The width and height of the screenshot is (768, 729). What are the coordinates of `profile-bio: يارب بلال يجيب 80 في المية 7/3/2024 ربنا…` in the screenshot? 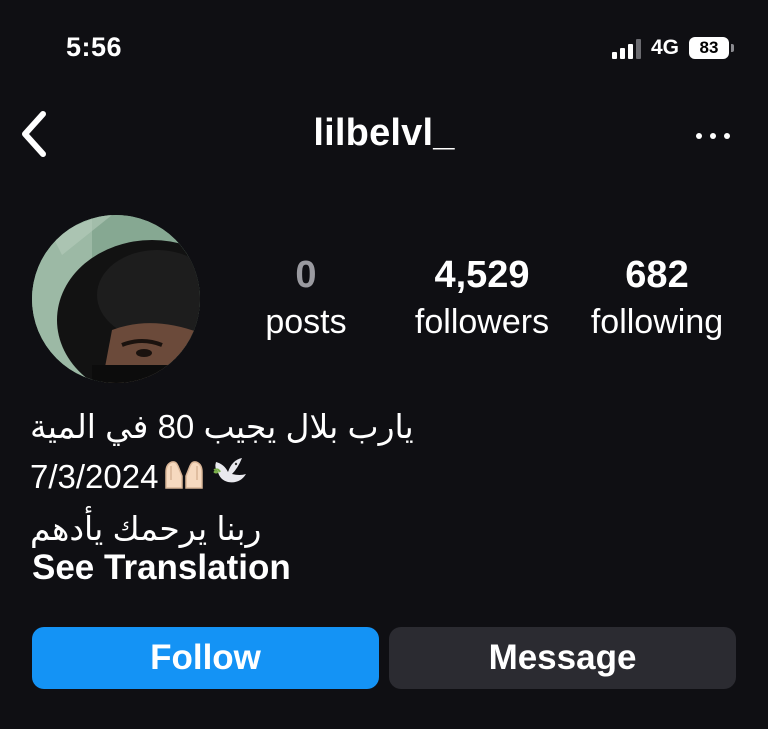 It's located at (265, 478).